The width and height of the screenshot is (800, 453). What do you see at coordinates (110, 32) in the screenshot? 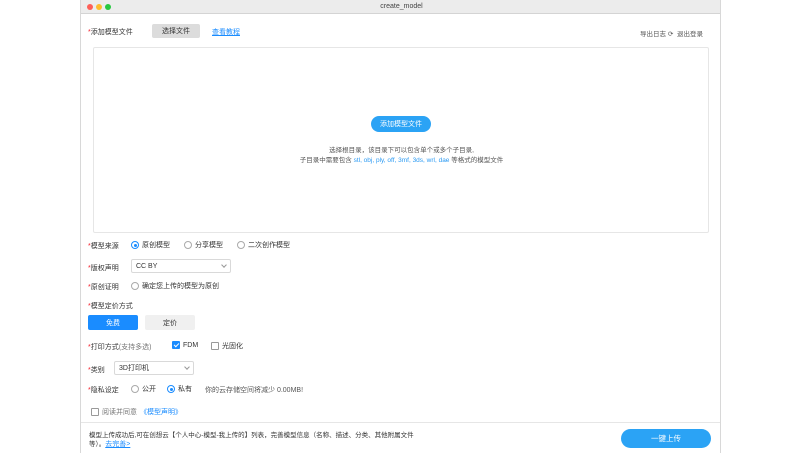
I see `add-file-label: *添加模型文件` at bounding box center [110, 32].